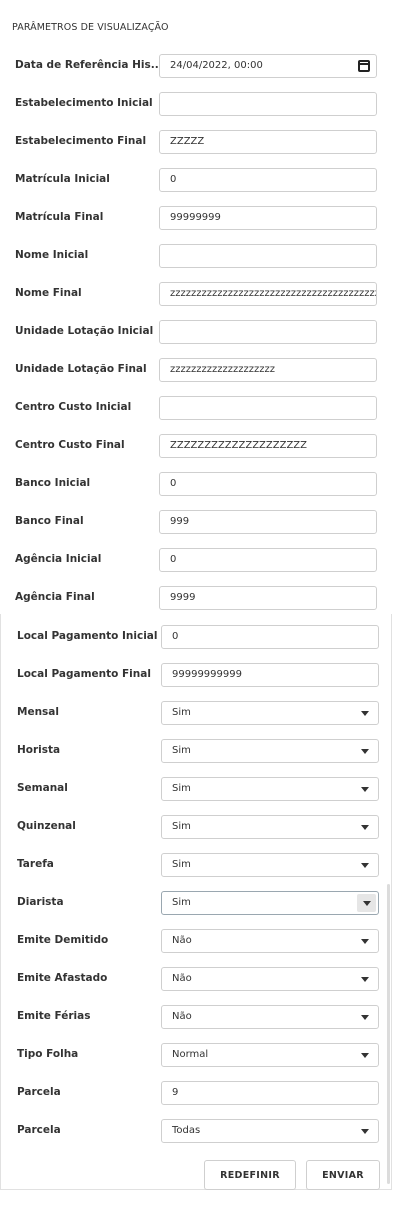 The height and width of the screenshot is (1228, 411). Describe the element at coordinates (268, 332) in the screenshot. I see `unidade-lotacao-inicial-input` at that location.